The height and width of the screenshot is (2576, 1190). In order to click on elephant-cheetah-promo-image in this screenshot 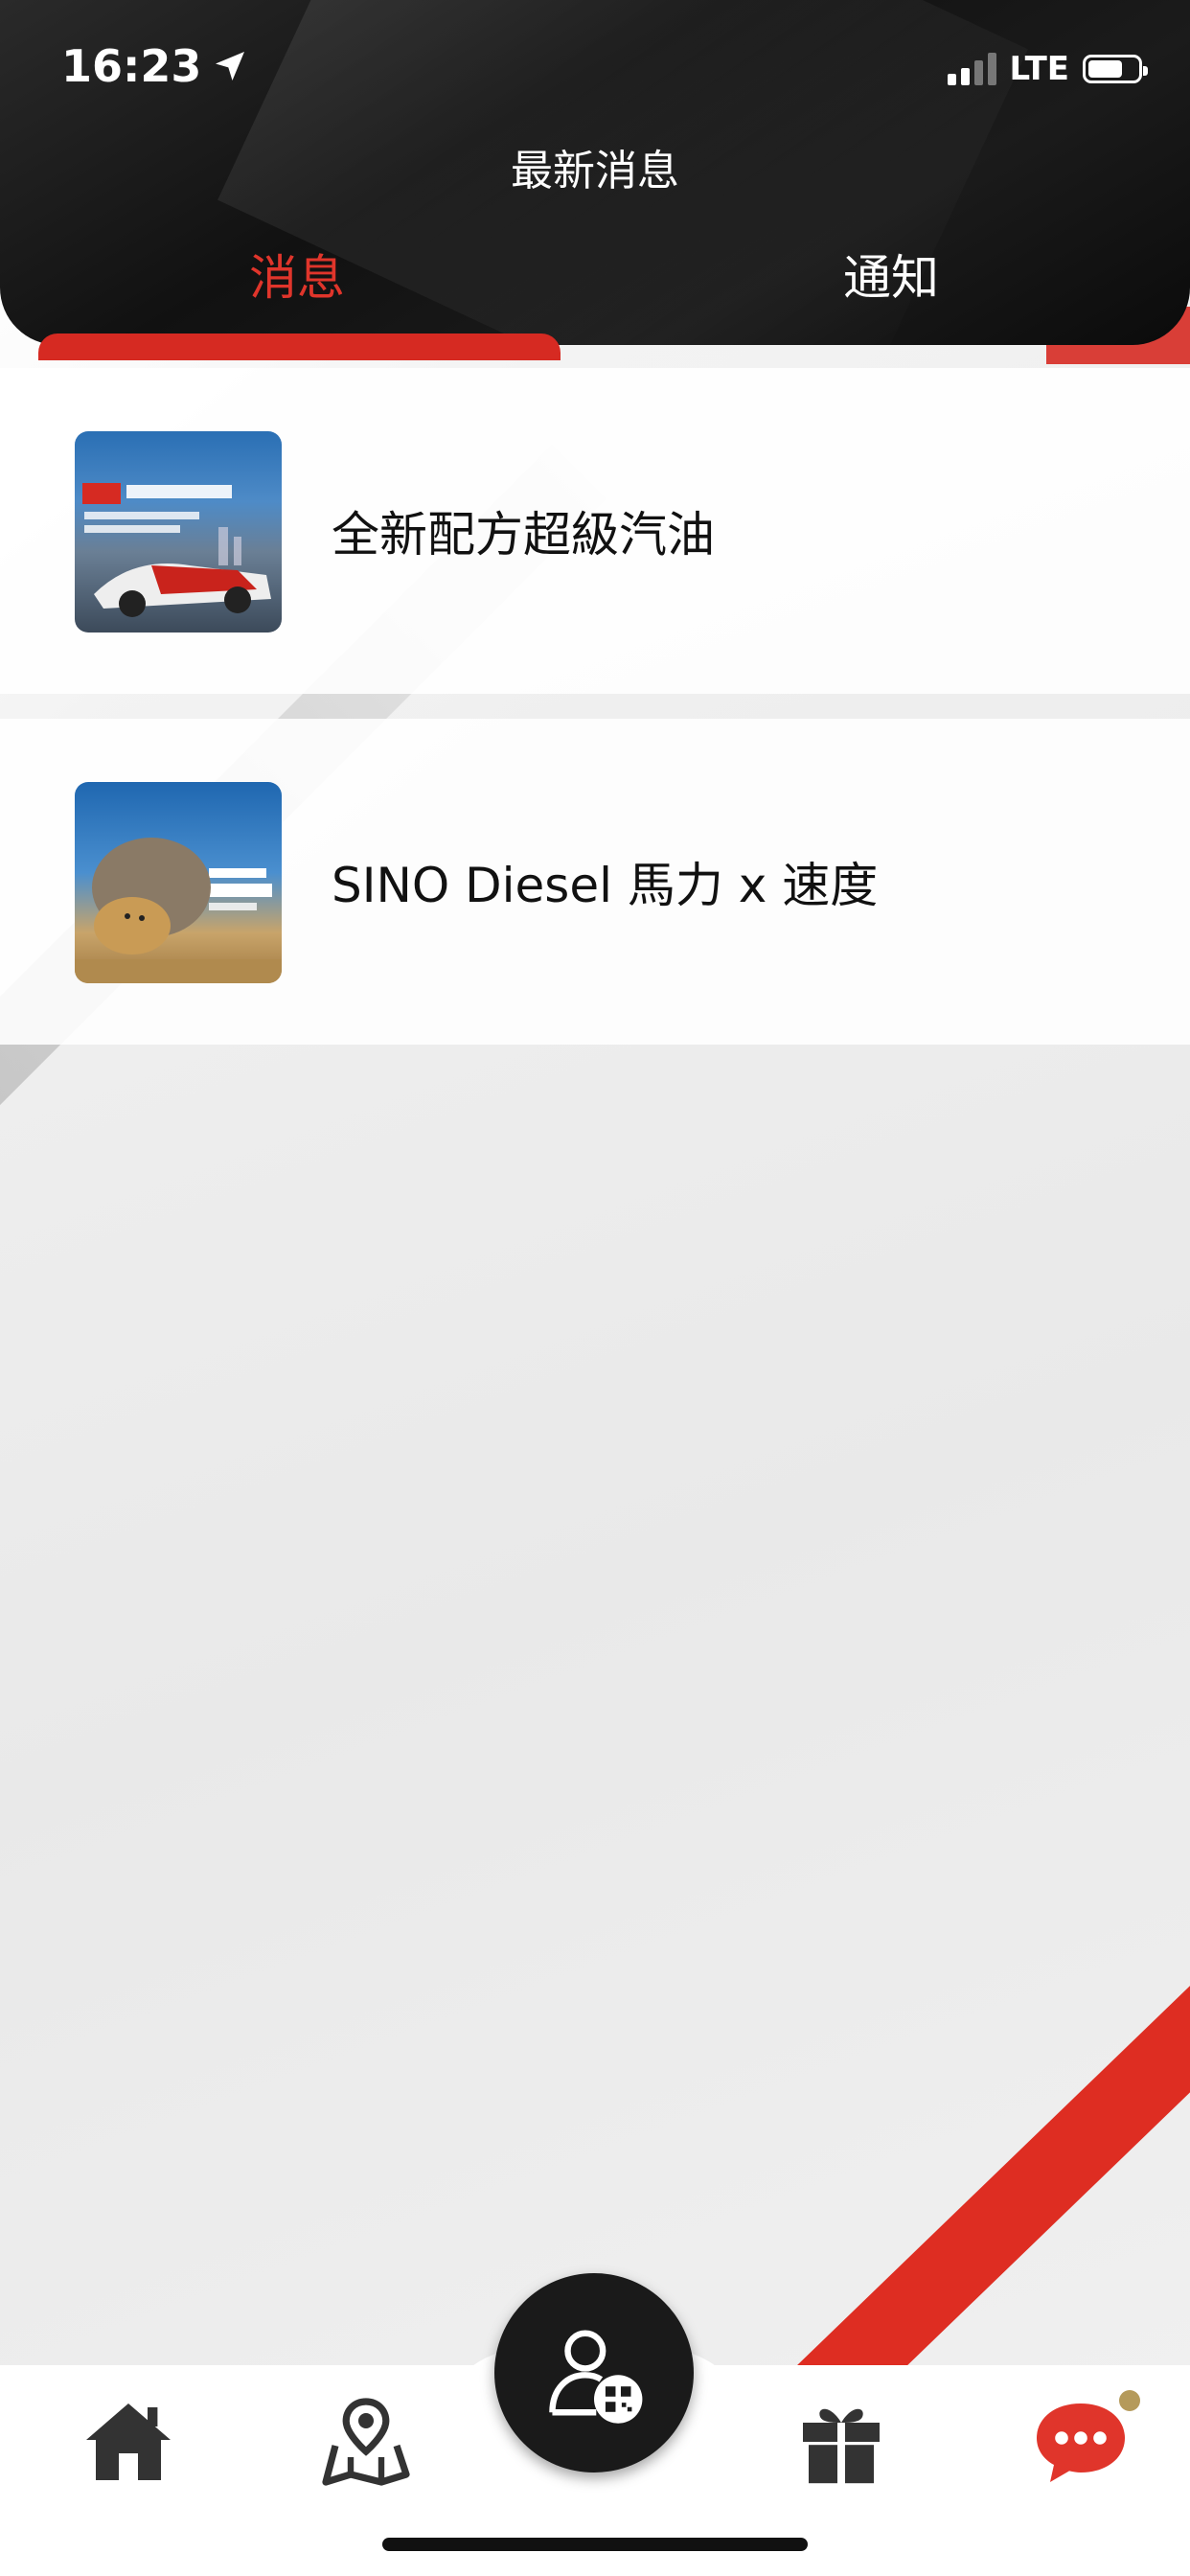, I will do `click(179, 882)`.